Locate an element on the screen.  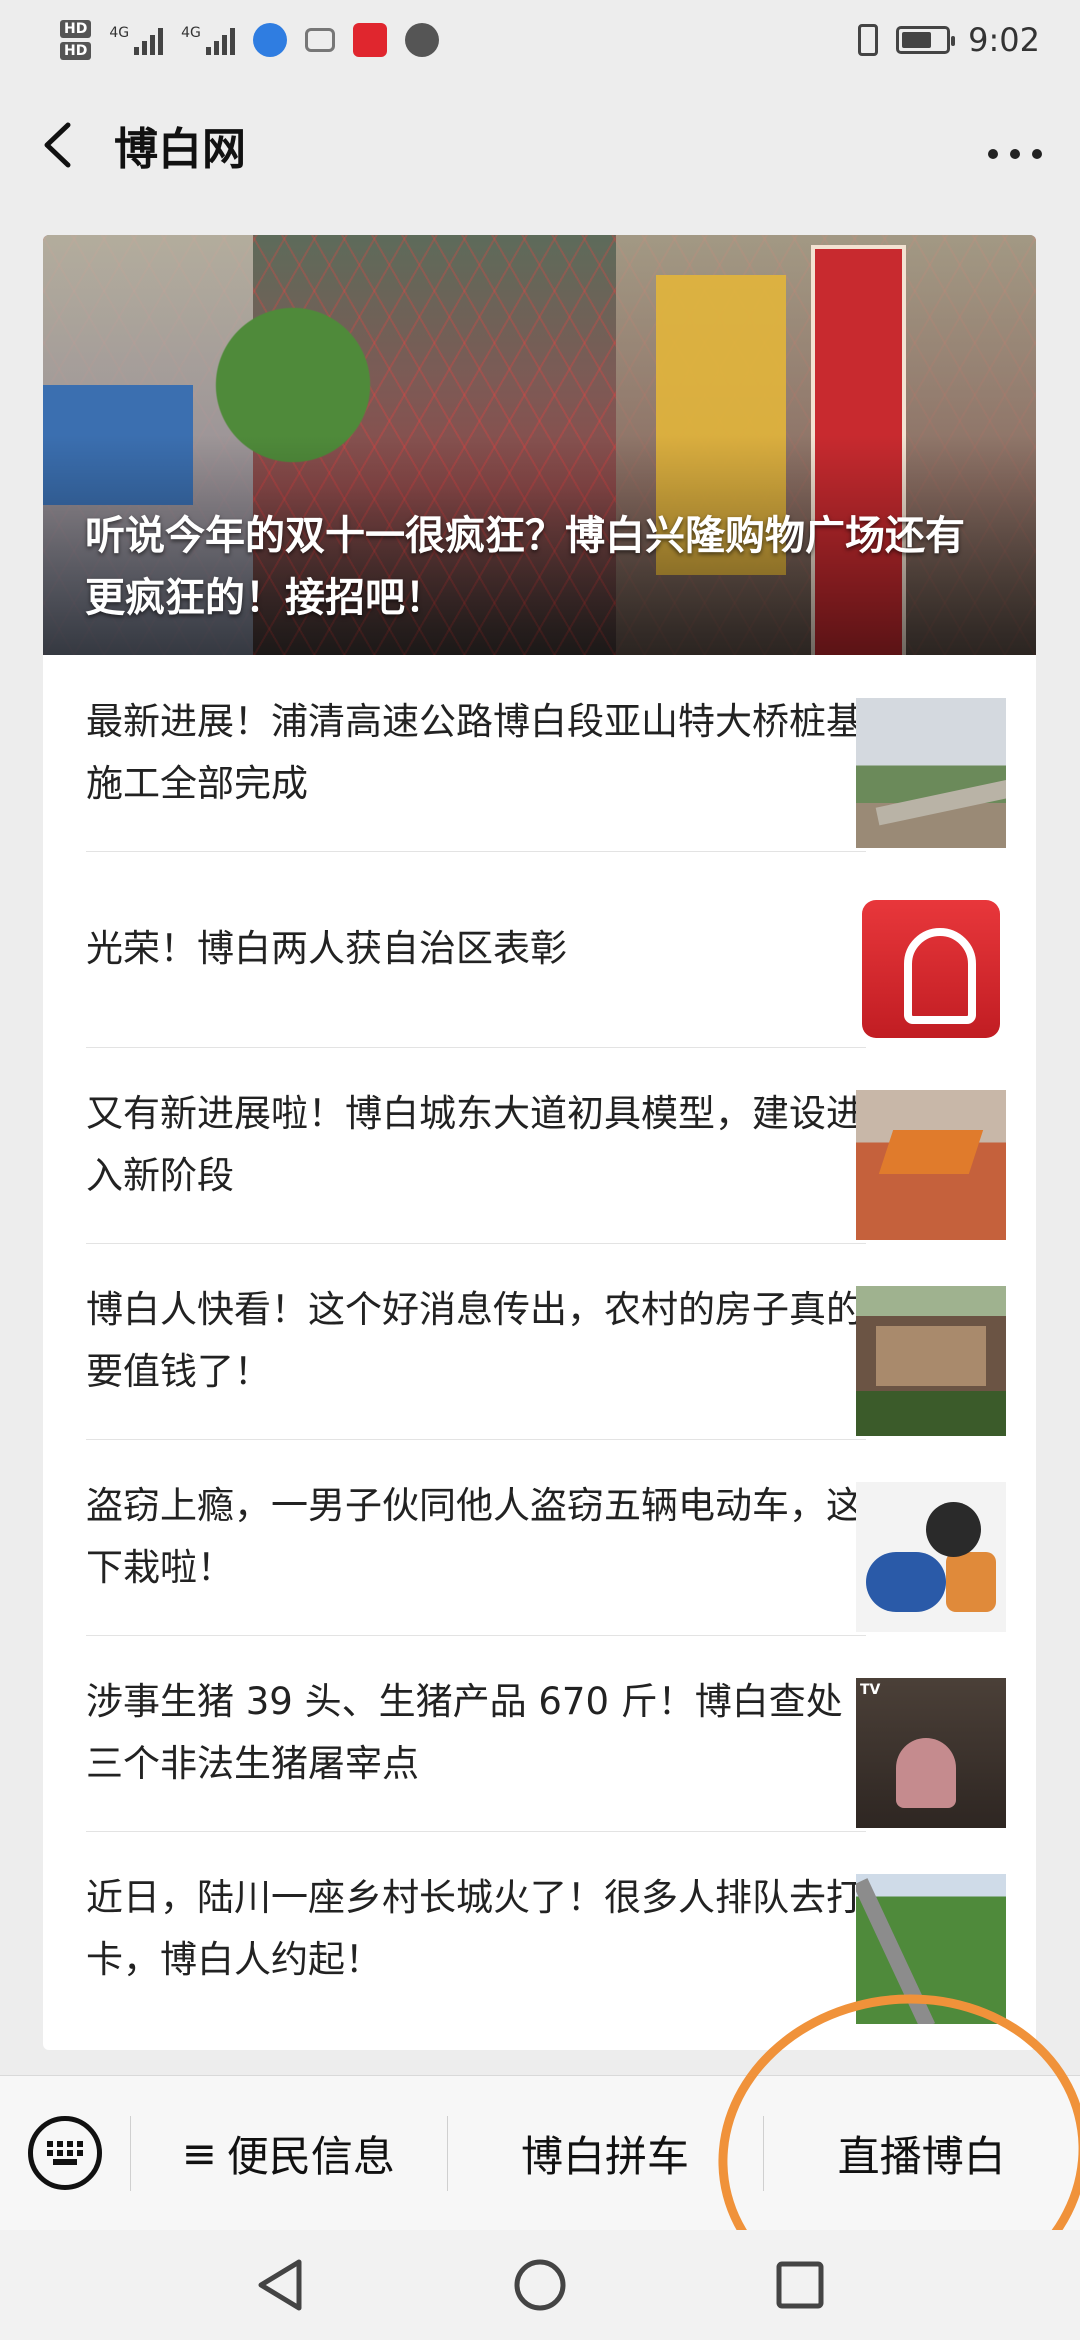
battery-icon is located at coordinates (926, 40).